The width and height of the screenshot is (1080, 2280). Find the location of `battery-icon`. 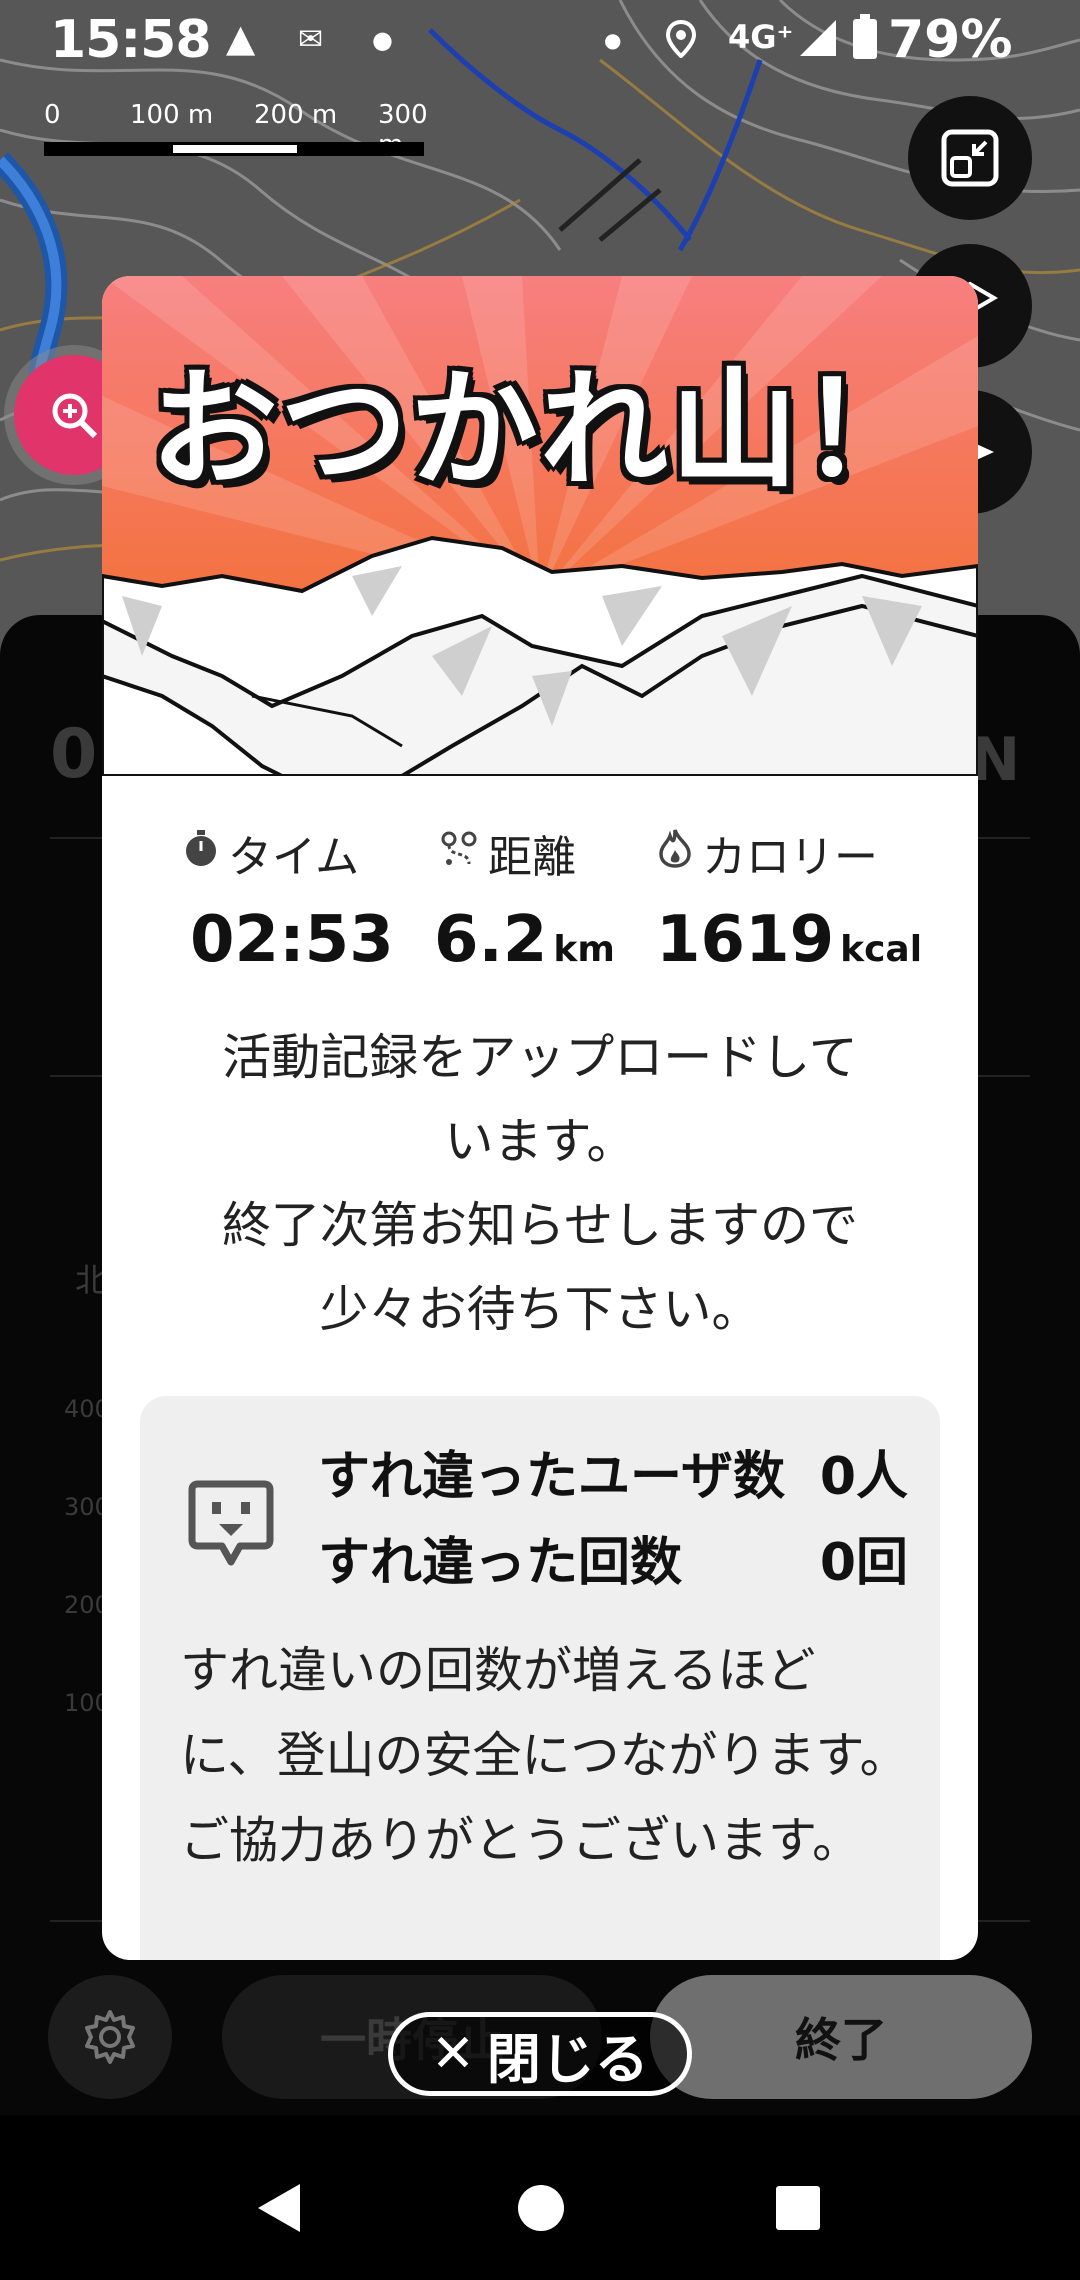

battery-icon is located at coordinates (865, 41).